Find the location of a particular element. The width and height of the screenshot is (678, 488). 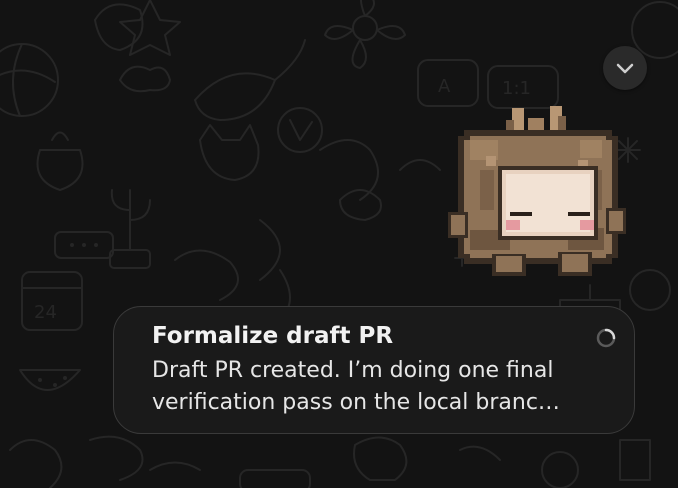

svg-text: A is located at coordinates (444, 86).